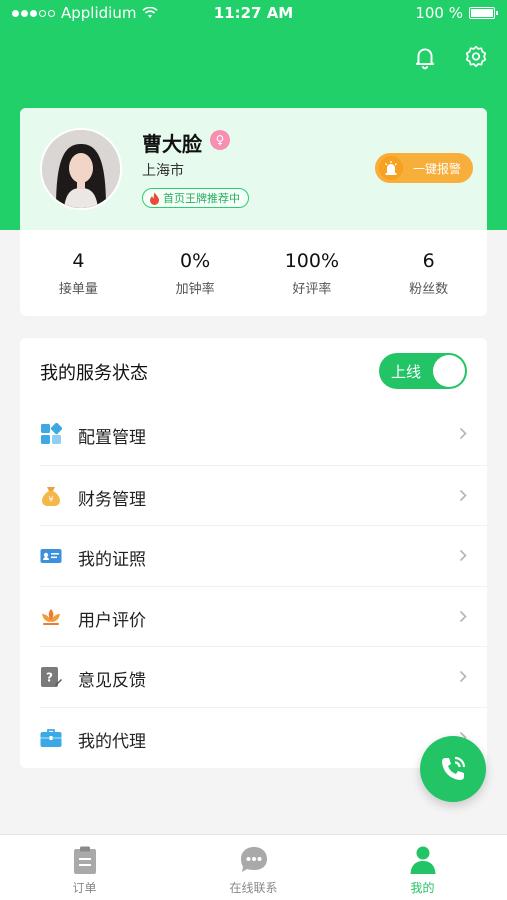  I want to click on stats-row: 4 接单量 0% 加钟率 100% 好评率 6 粉丝数, so click(253, 273).